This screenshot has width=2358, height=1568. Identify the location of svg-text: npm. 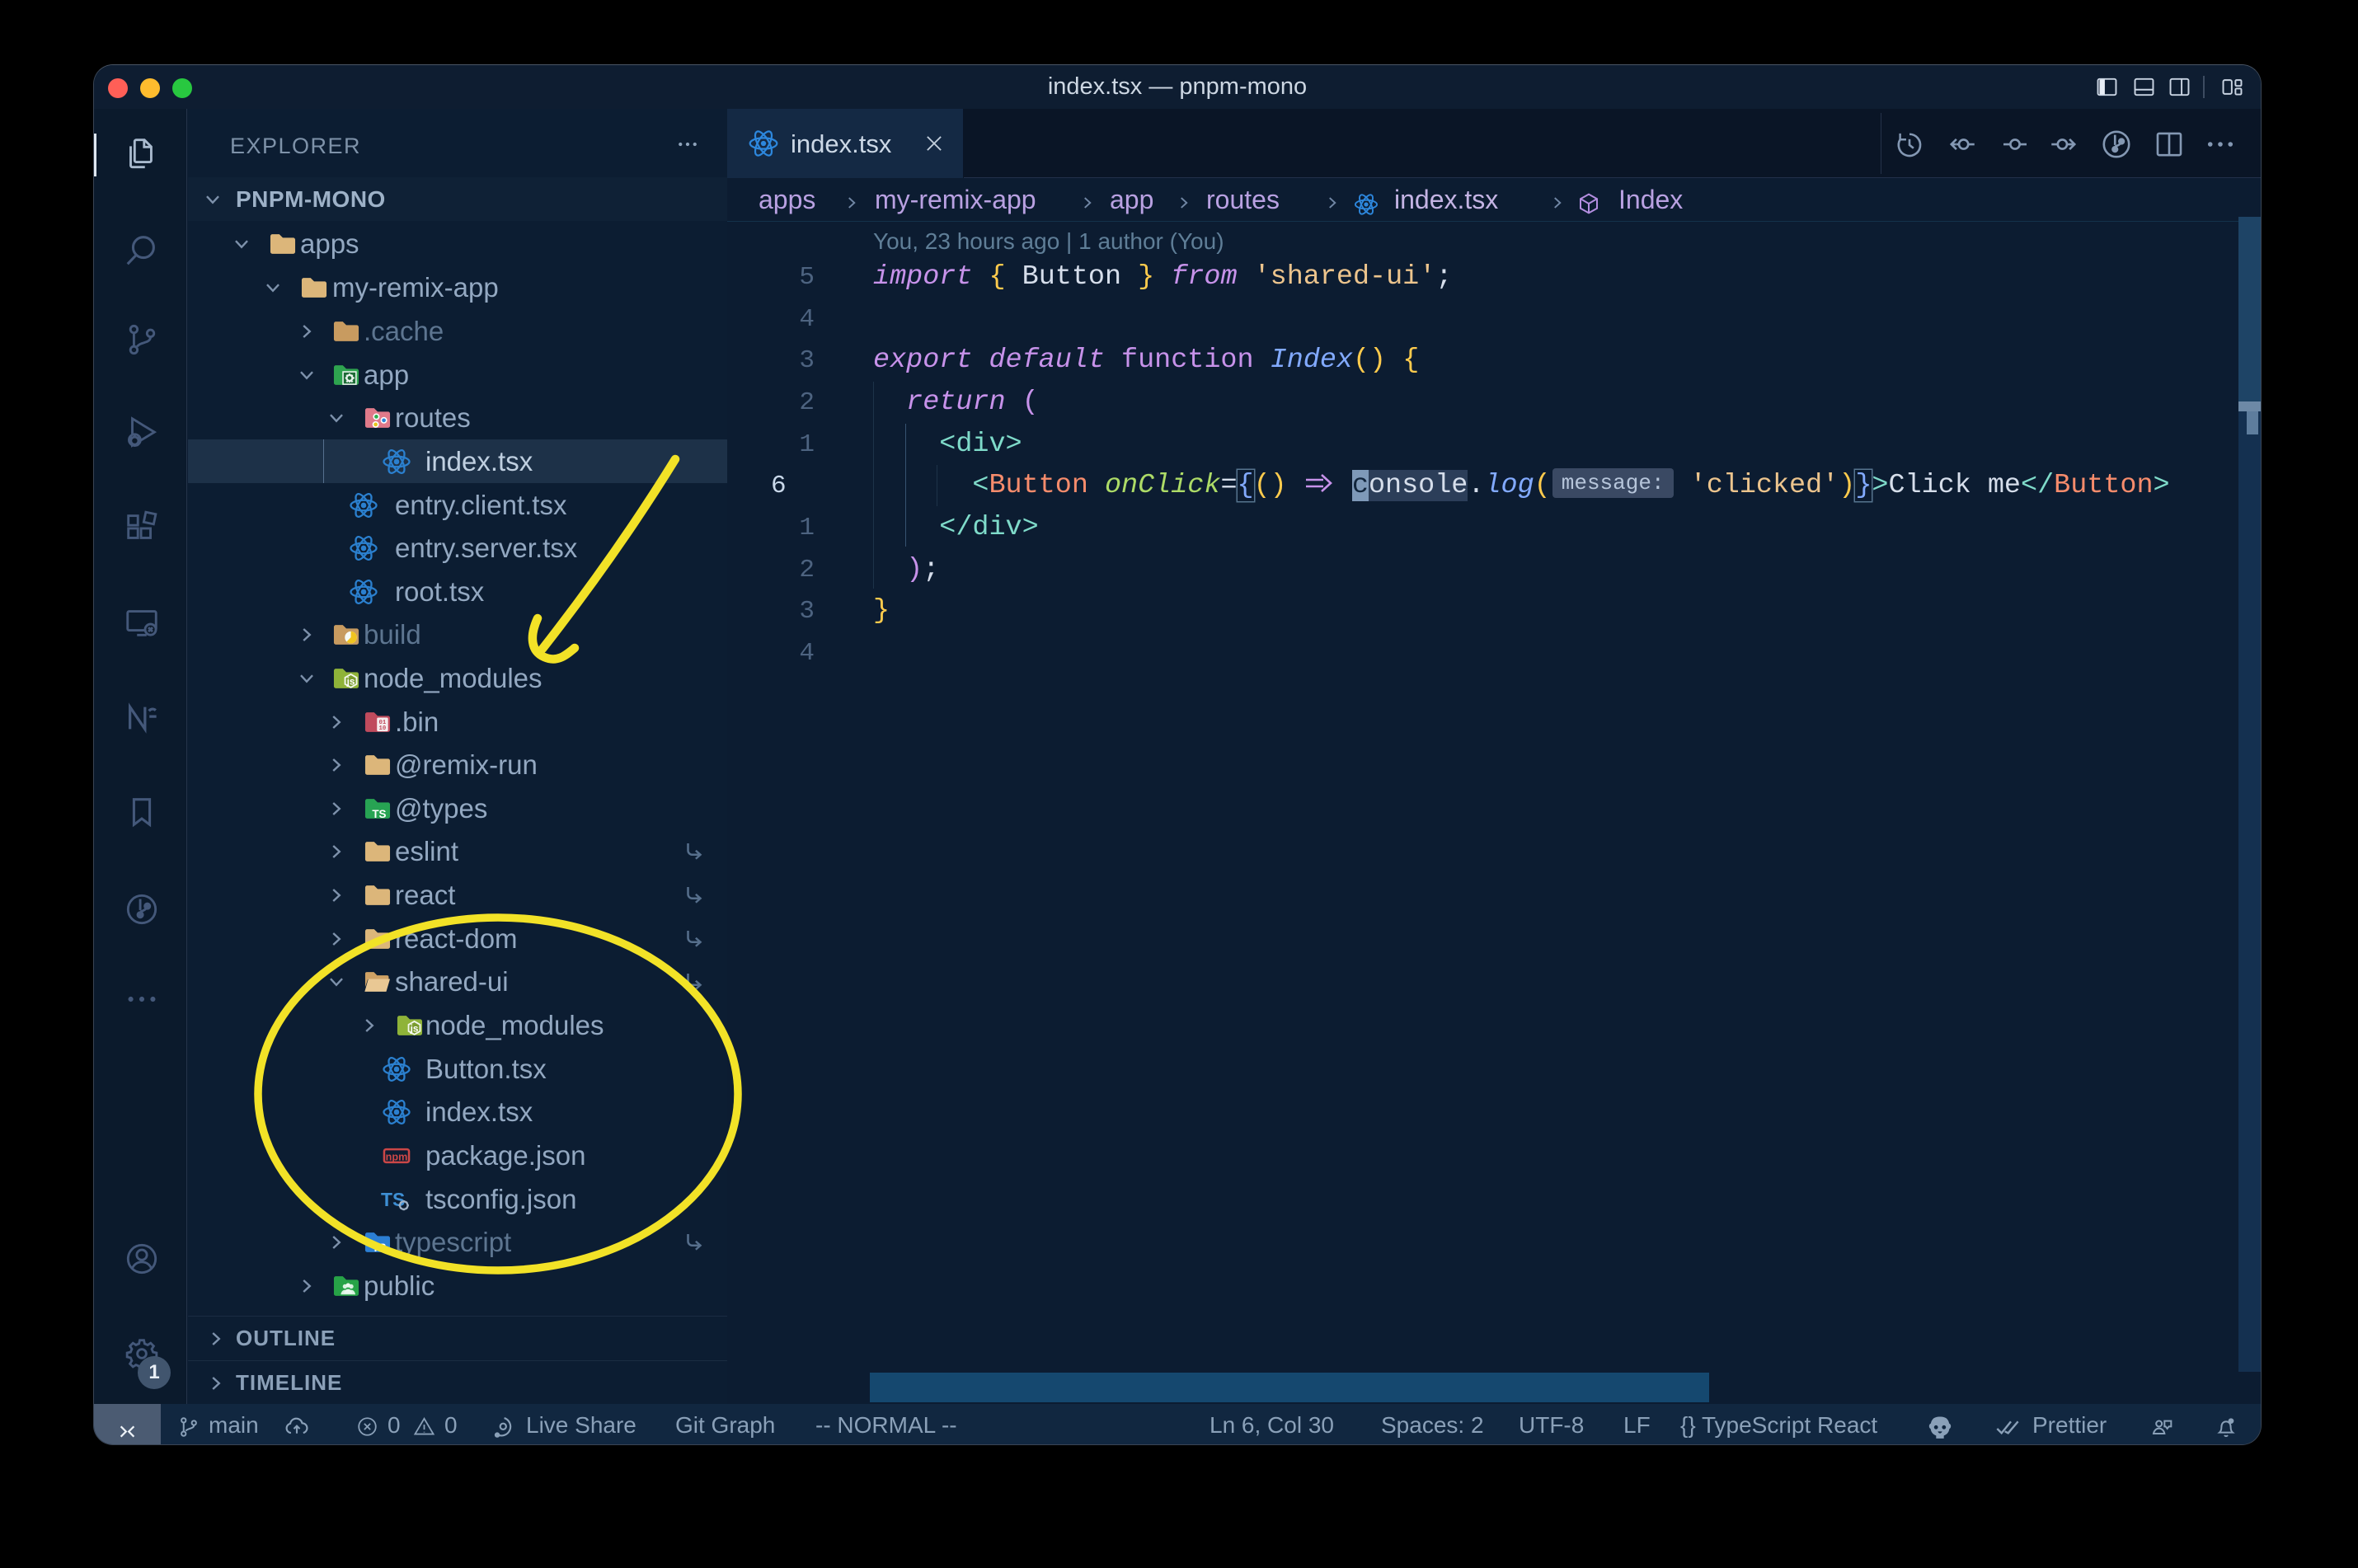
(397, 1156).